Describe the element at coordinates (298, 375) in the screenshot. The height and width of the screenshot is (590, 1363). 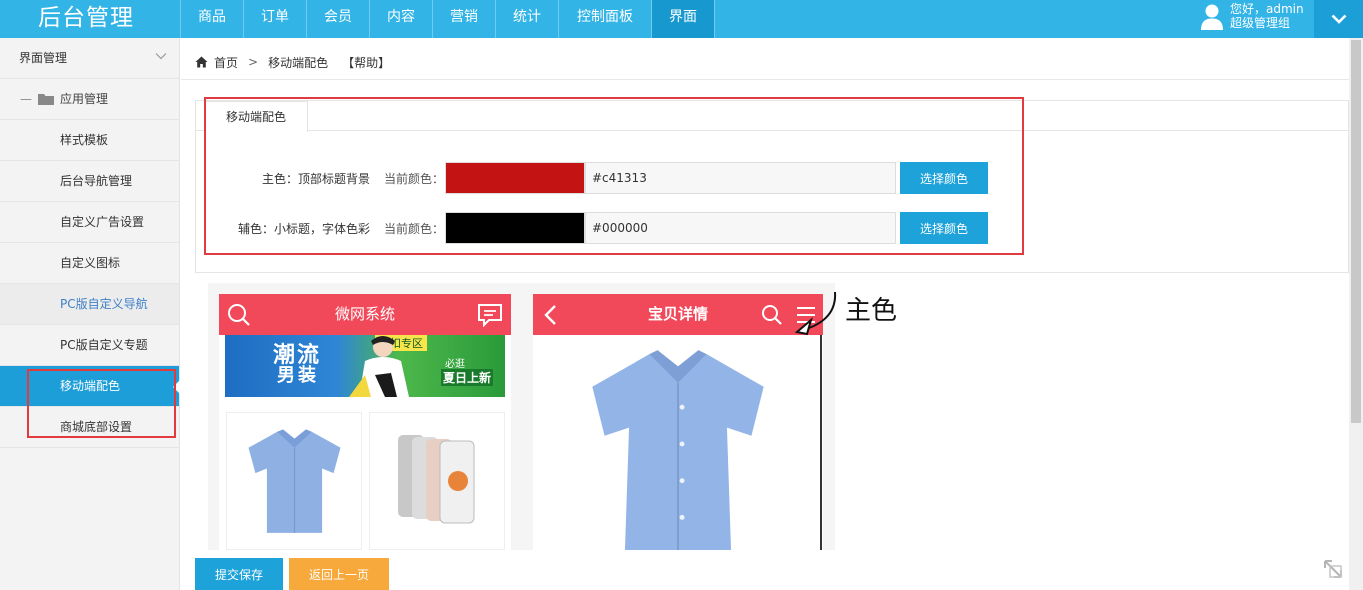
I see `banner-subline: 男装` at that location.